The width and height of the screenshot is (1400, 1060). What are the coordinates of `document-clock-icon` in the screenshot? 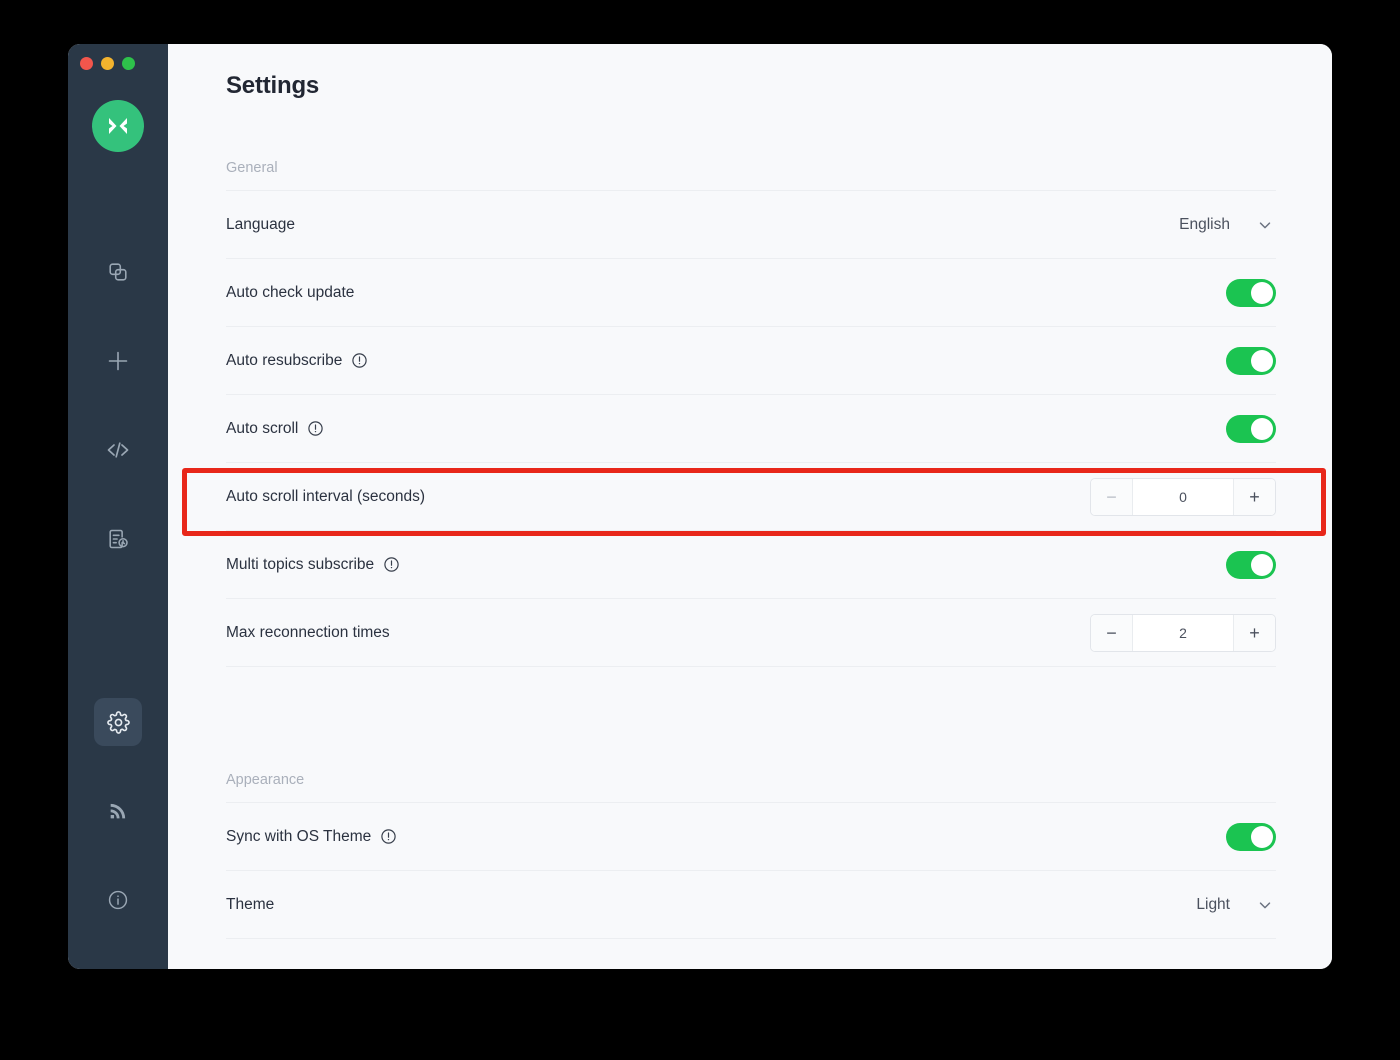 It's located at (118, 539).